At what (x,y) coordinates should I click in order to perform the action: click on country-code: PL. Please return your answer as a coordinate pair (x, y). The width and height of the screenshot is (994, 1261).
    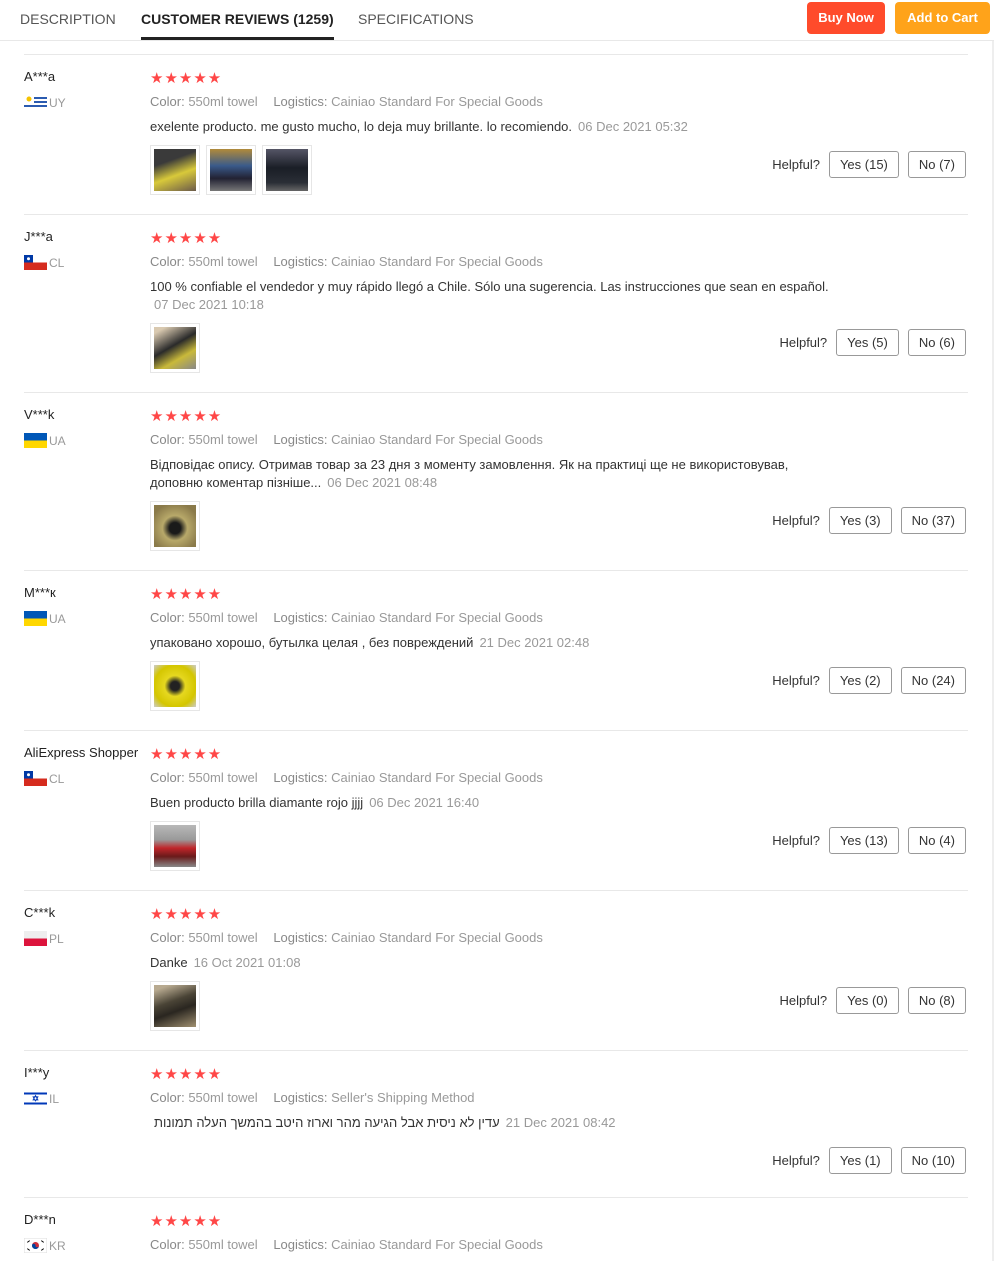
    Looking at the image, I should click on (56, 938).